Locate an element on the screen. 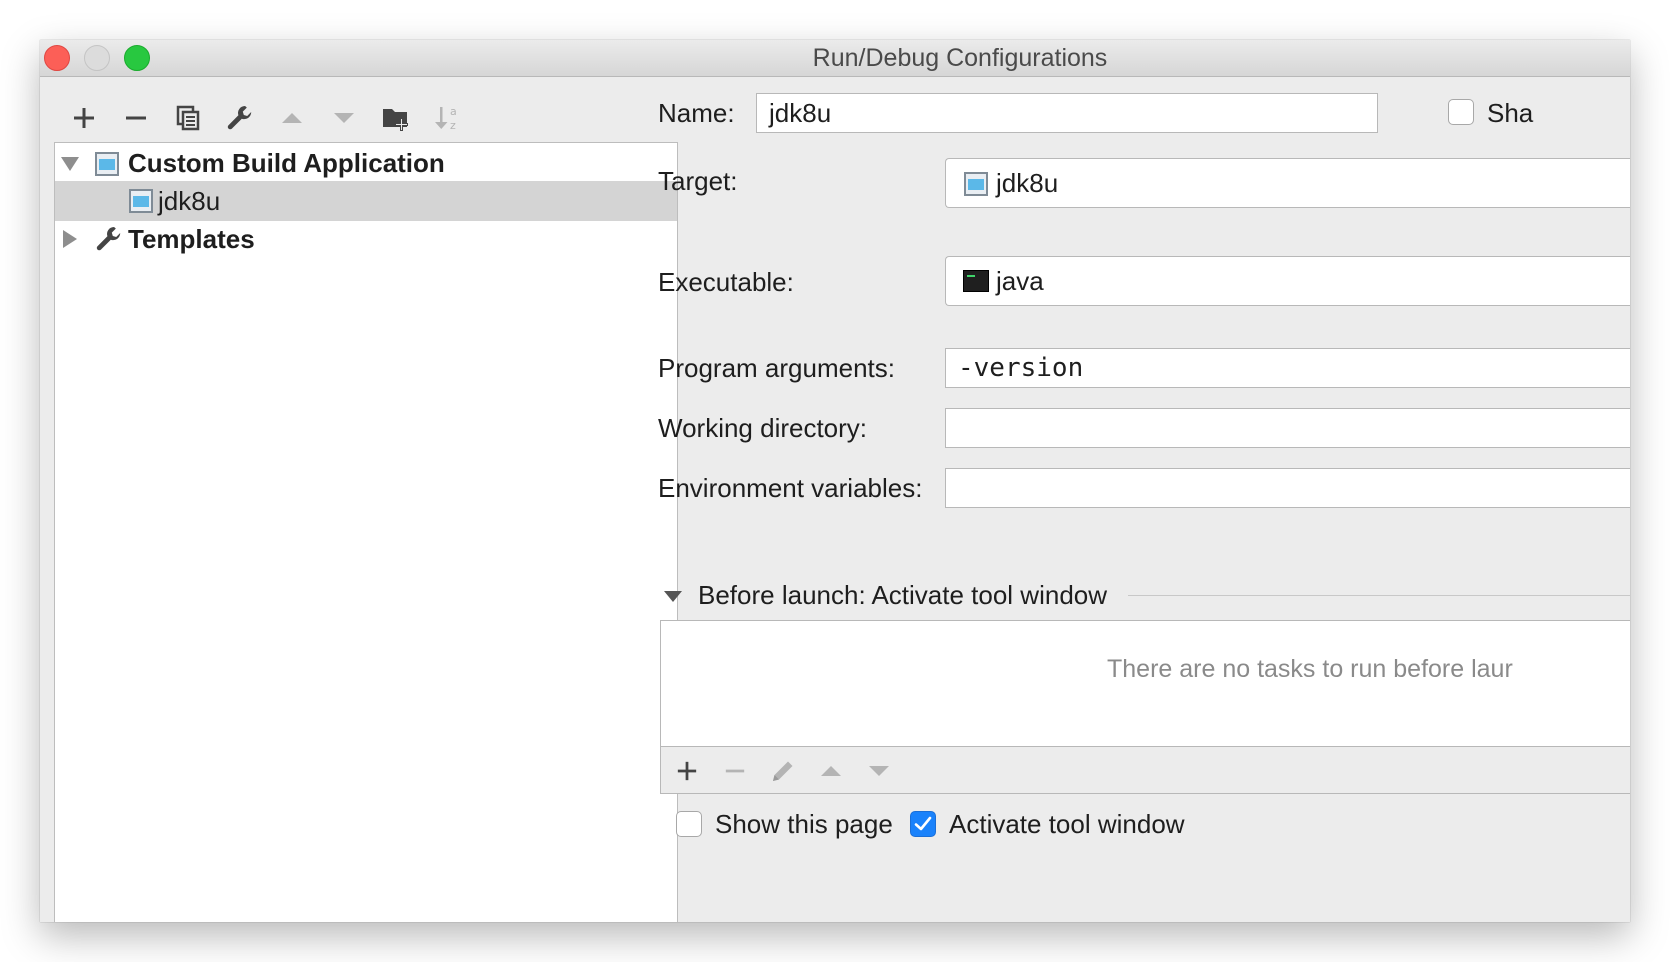 This screenshot has height=962, width=1670. svg-text: a is located at coordinates (453, 111).